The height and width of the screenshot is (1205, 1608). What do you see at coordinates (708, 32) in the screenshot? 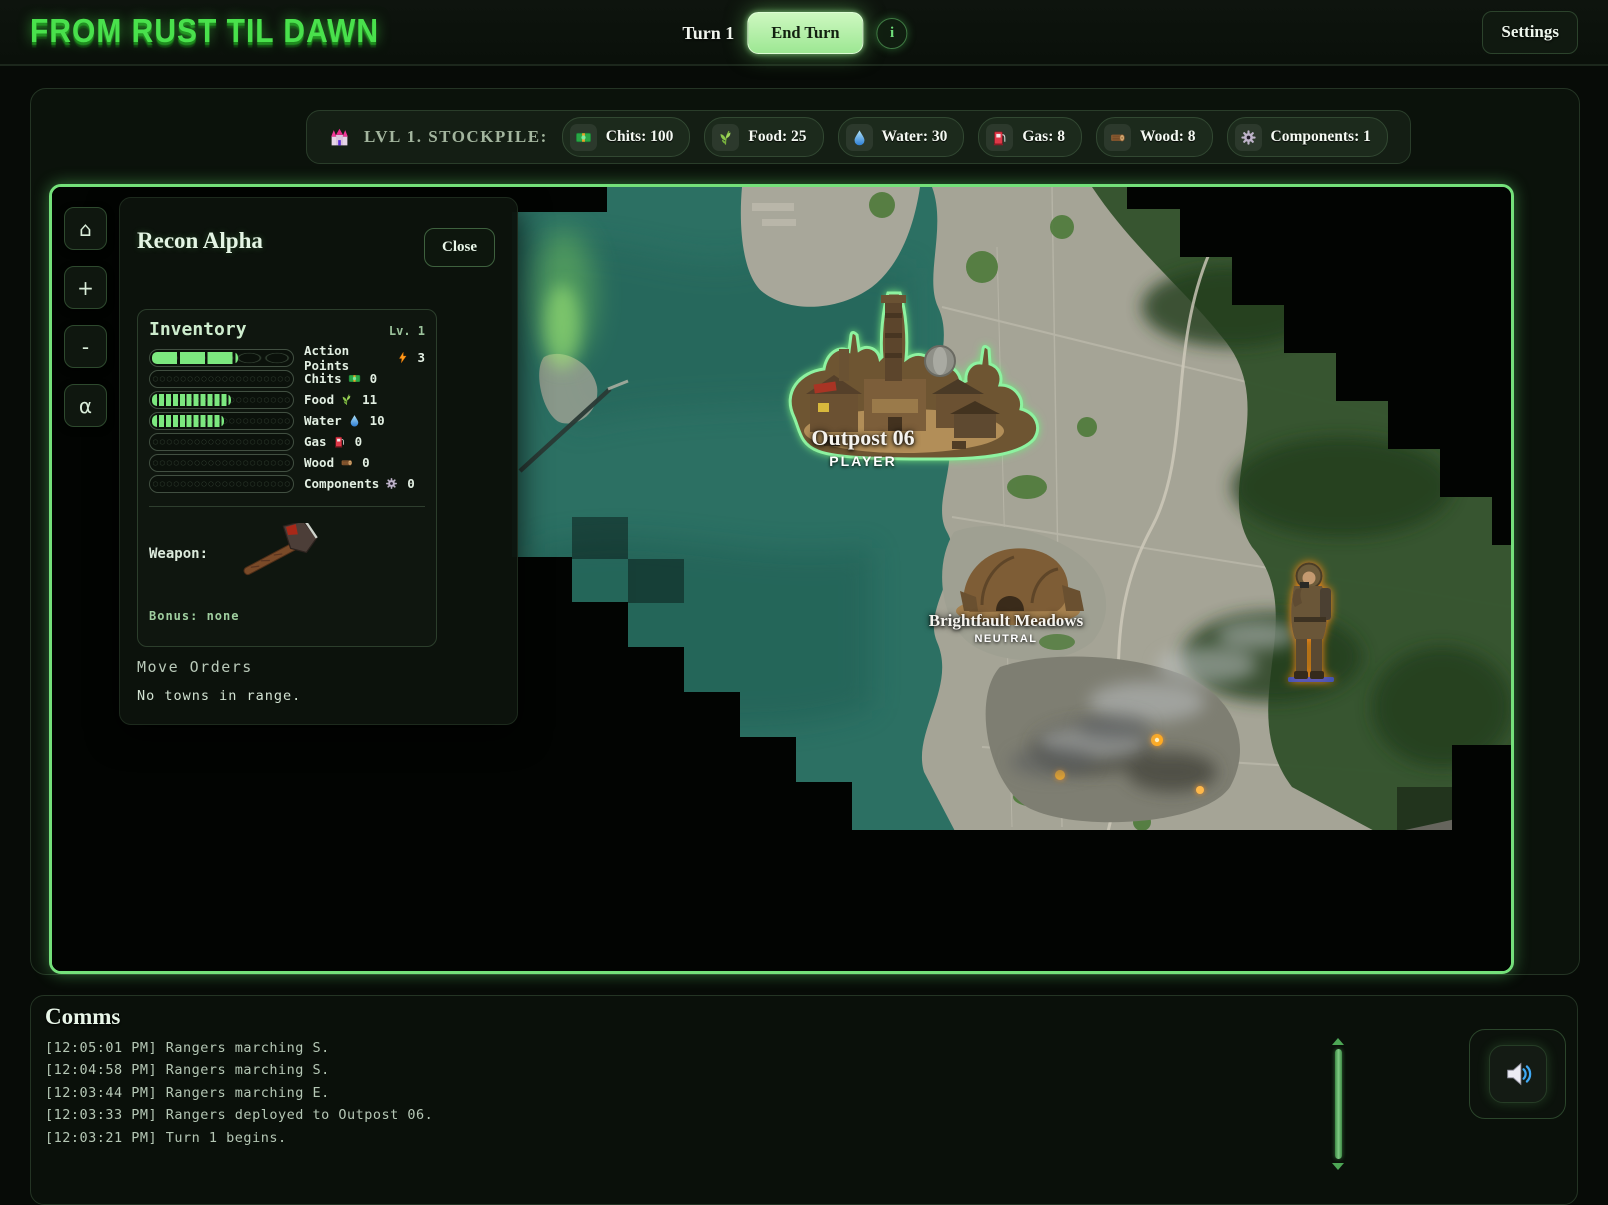
I see `turn-counter: Turn 1` at bounding box center [708, 32].